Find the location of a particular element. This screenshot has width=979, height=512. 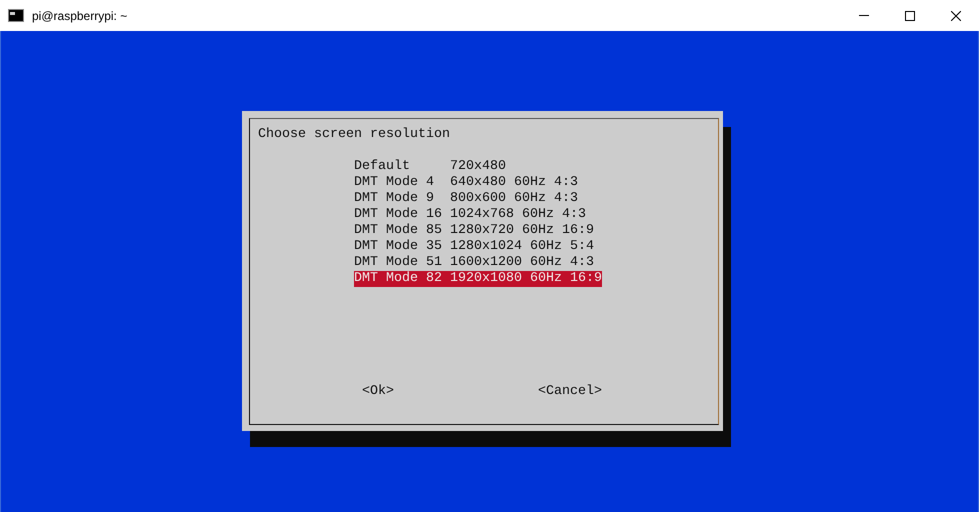

ok-button: <Ok> is located at coordinates (378, 392).